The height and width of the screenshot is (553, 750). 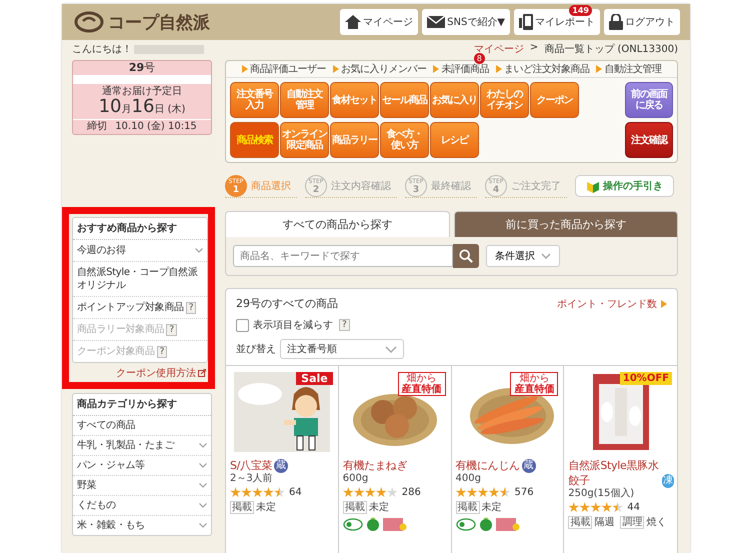 What do you see at coordinates (379, 22) in the screenshot?
I see `header-button: マイページ` at bounding box center [379, 22].